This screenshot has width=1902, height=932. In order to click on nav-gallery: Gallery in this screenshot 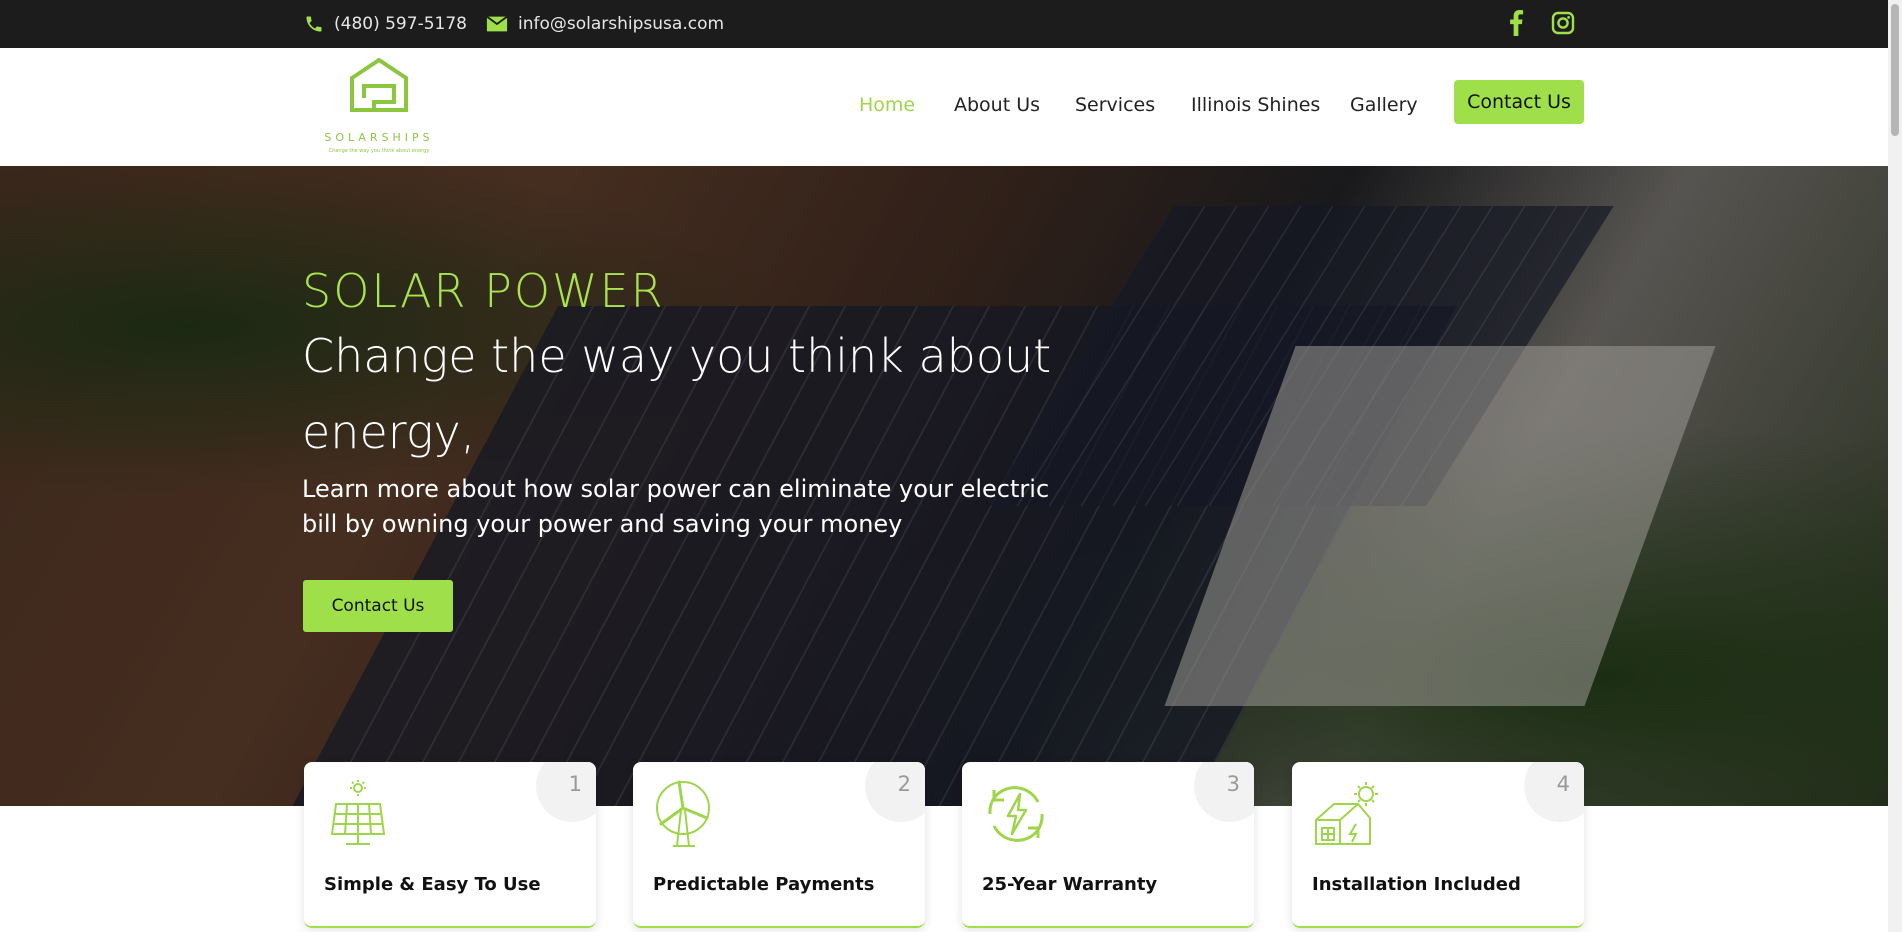, I will do `click(1384, 105)`.